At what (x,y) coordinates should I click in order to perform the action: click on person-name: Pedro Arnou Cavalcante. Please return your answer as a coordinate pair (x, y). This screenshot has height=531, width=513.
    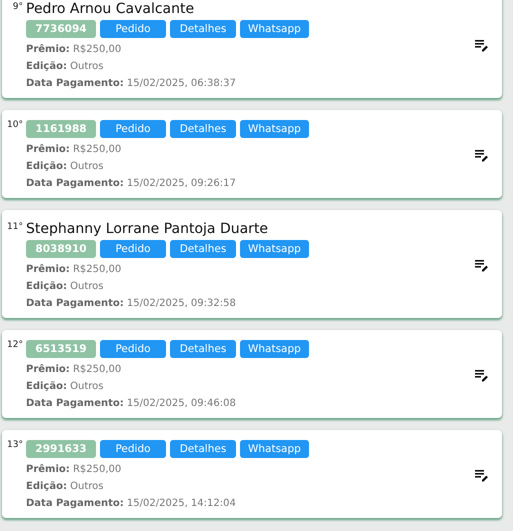
    Looking at the image, I should click on (111, 9).